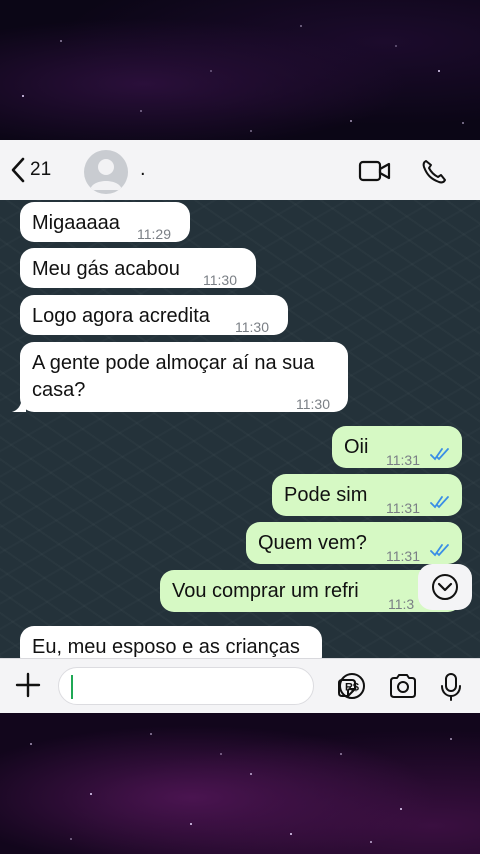  I want to click on message-incoming: Logo agora acredita 11:30, so click(154, 315).